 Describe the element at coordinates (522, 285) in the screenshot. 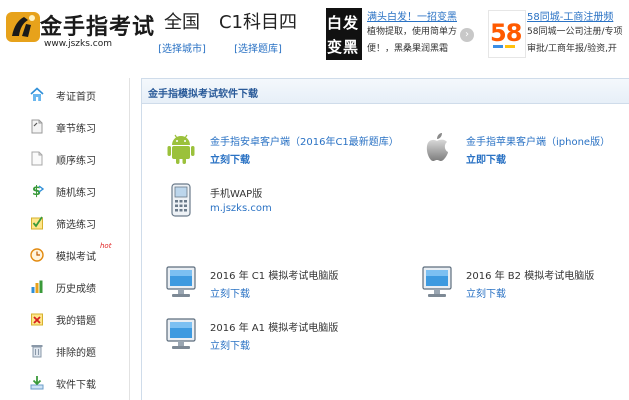

I see `download-b2-desktop: 2016 年 B2 模拟考试电脑版 立刻下载` at that location.